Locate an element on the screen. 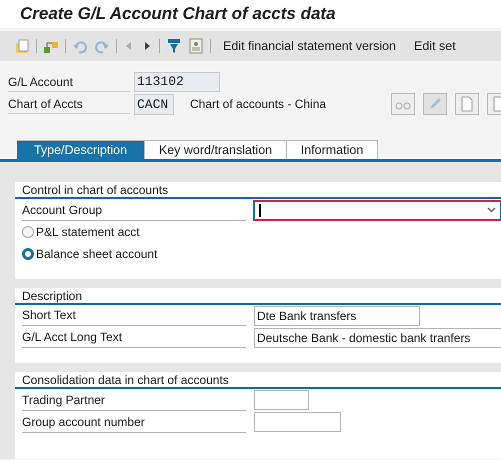 The image size is (501, 460). field-label: Chart of Accts is located at coordinates (69, 104).